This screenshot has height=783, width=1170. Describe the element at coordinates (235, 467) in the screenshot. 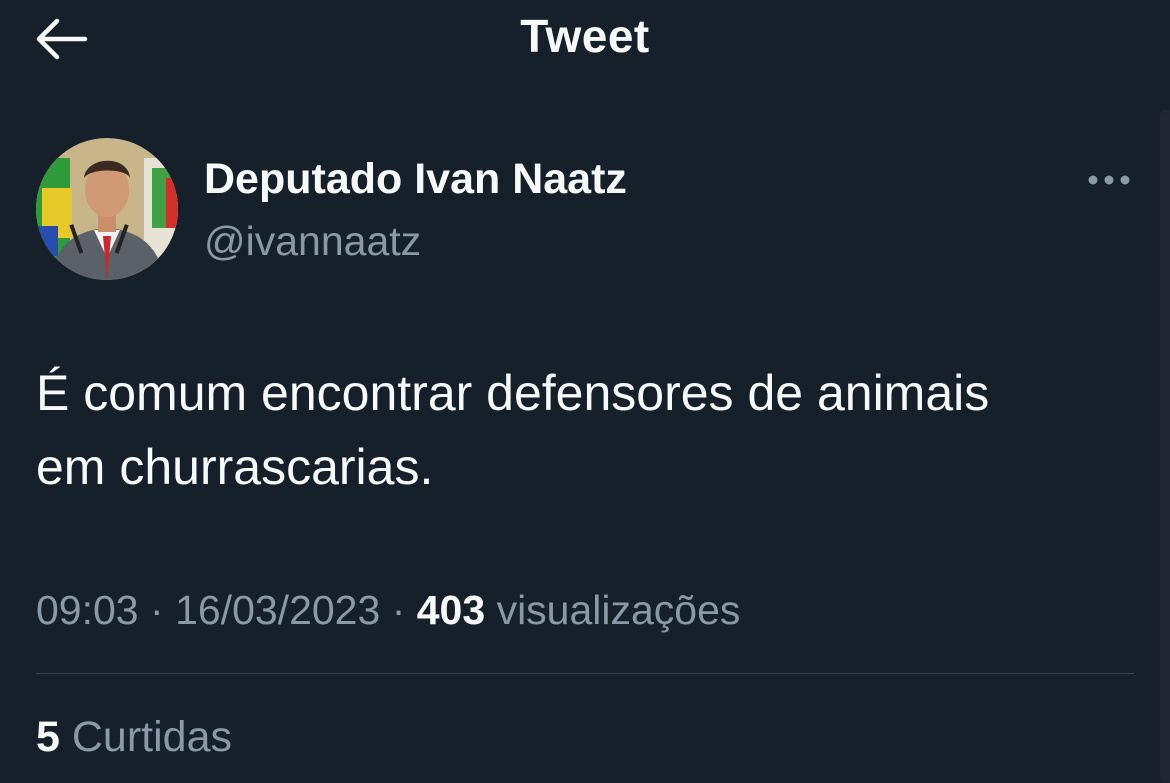

I see `tweet-text-line: em churrascarias.` at that location.